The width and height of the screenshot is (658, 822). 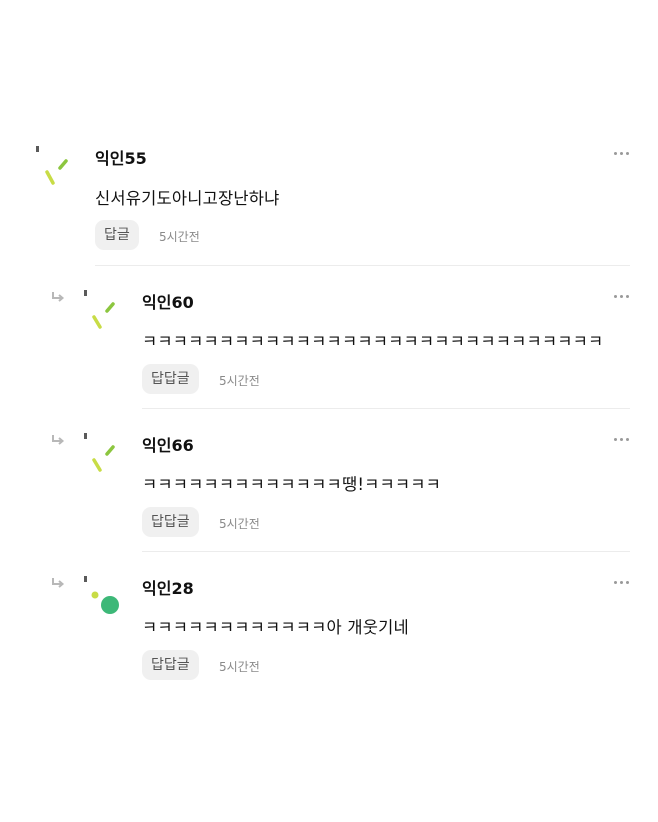 I want to click on author-name: 익인55, so click(x=121, y=157).